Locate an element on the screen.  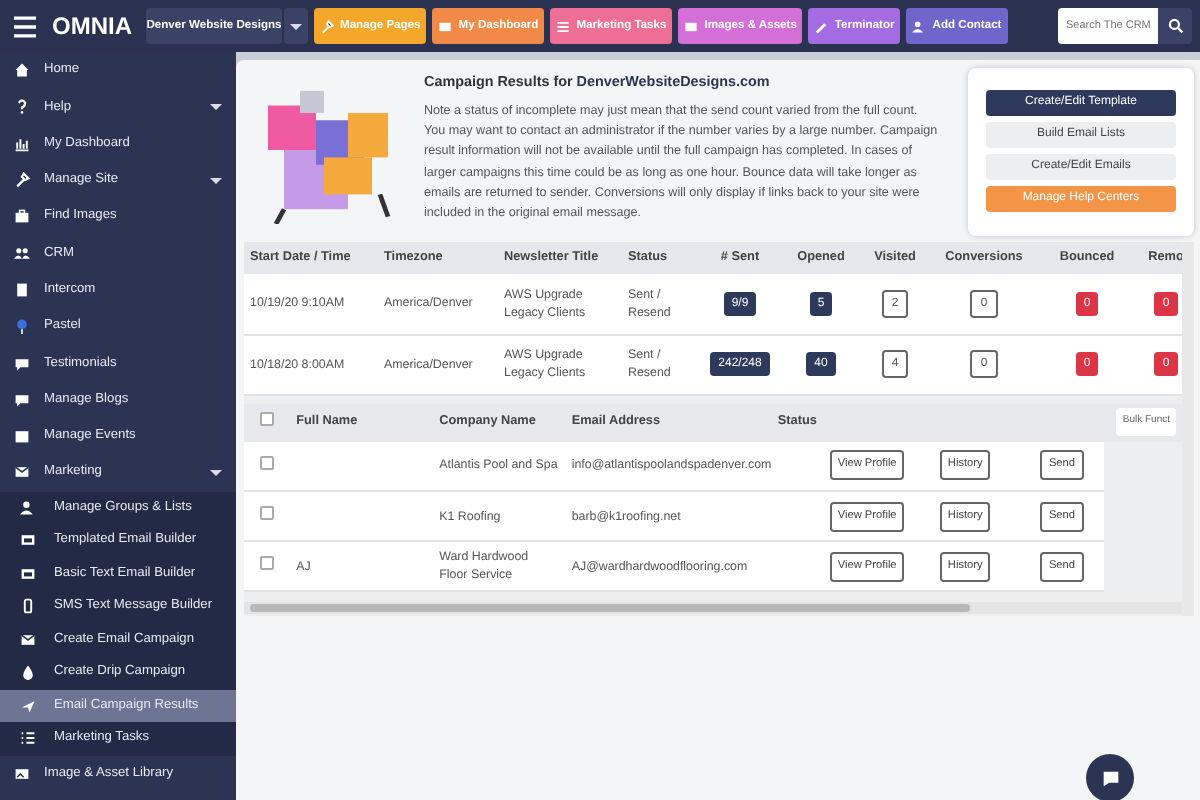
pencil-icon is located at coordinates (821, 26).